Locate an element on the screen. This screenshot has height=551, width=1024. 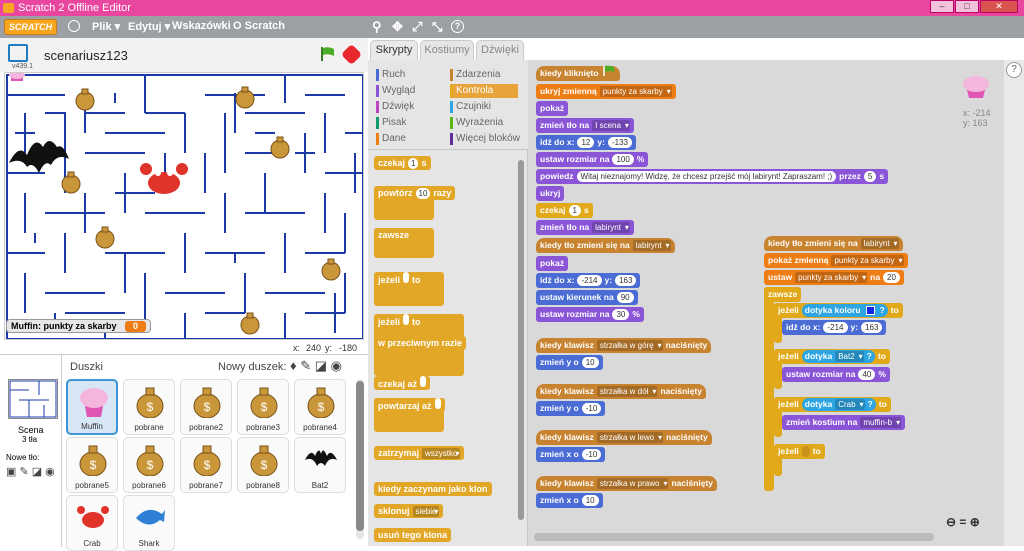
script-block: kiedy klawiszstrzałka w prawonaciśnięty is located at coordinates (627, 483).